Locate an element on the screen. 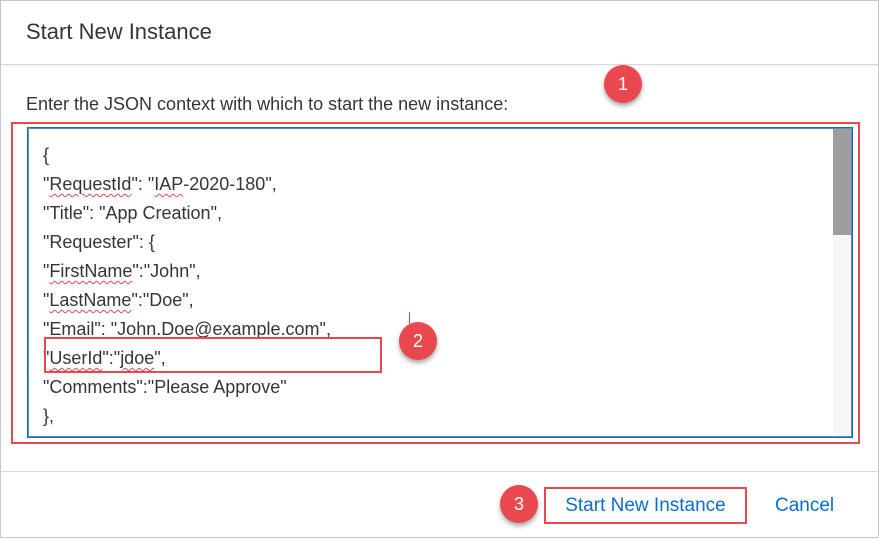 The width and height of the screenshot is (879, 539). dialog-header: Start New Instance is located at coordinates (439, 33).